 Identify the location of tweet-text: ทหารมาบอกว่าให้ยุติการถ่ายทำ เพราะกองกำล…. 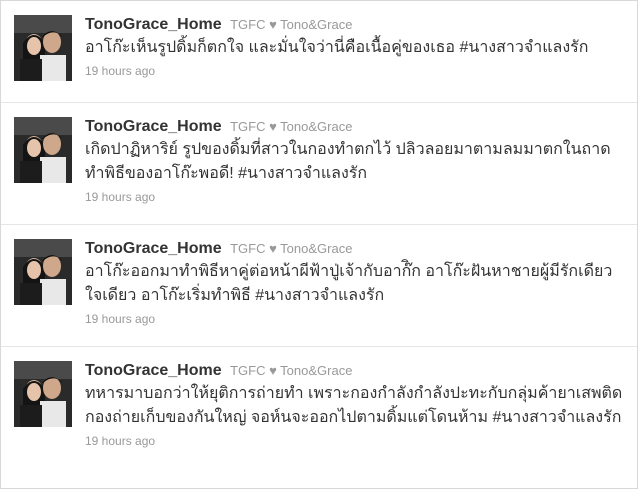
(354, 405).